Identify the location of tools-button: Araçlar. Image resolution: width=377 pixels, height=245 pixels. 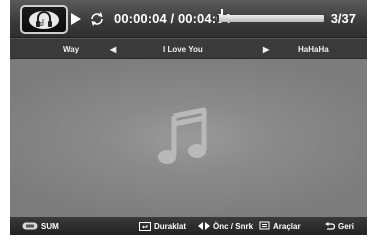
(280, 226).